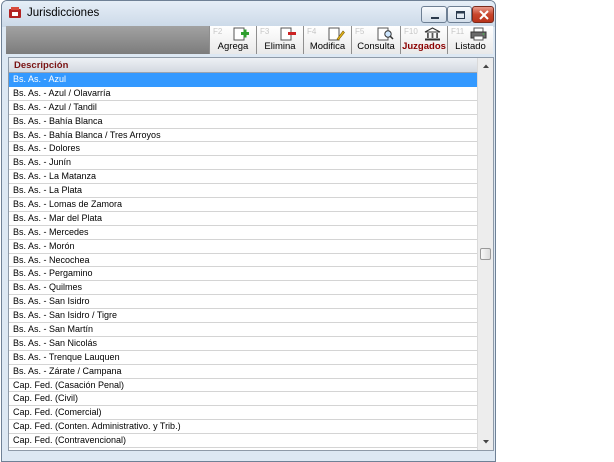 Image resolution: width=614 pixels, height=462 pixels. Describe the element at coordinates (70, 440) in the screenshot. I see `row-descripcion-cell: Cap. Fed. (Contravencional)` at that location.